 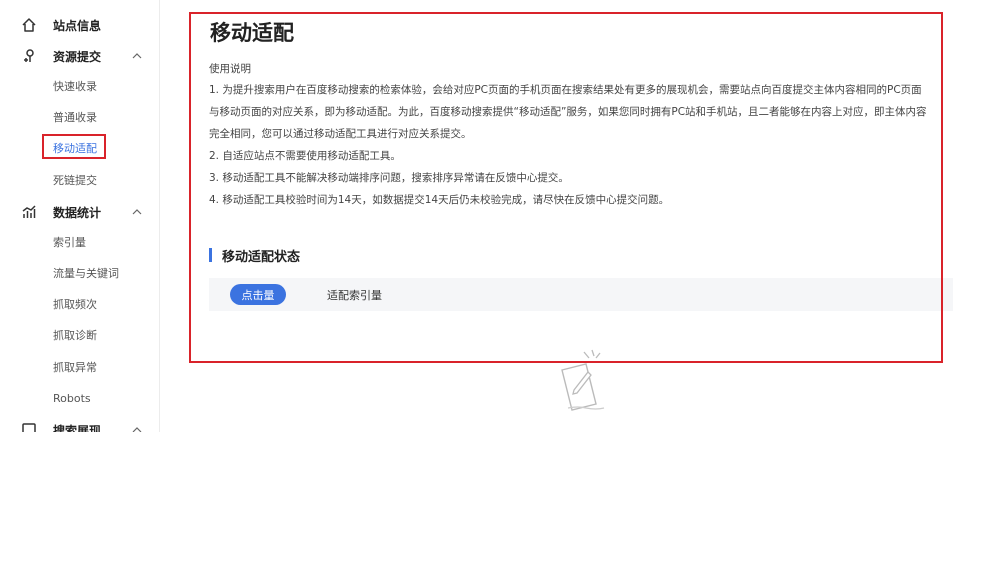 What do you see at coordinates (75, 180) in the screenshot?
I see `sidebar-item-label: 死链提交` at bounding box center [75, 180].